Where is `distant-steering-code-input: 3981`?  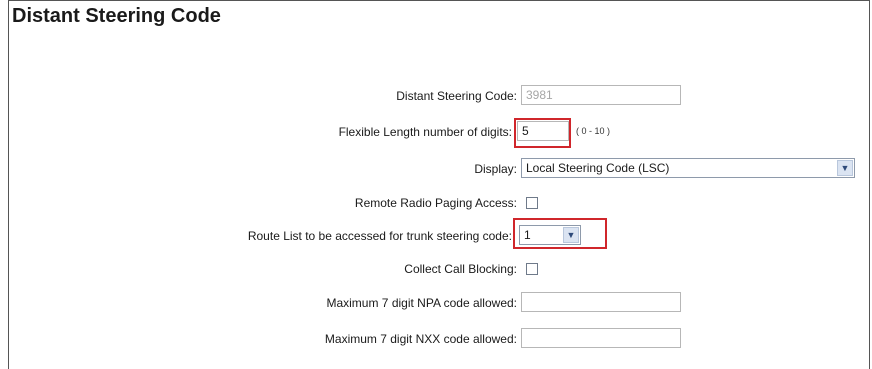
distant-steering-code-input: 3981 is located at coordinates (601, 95).